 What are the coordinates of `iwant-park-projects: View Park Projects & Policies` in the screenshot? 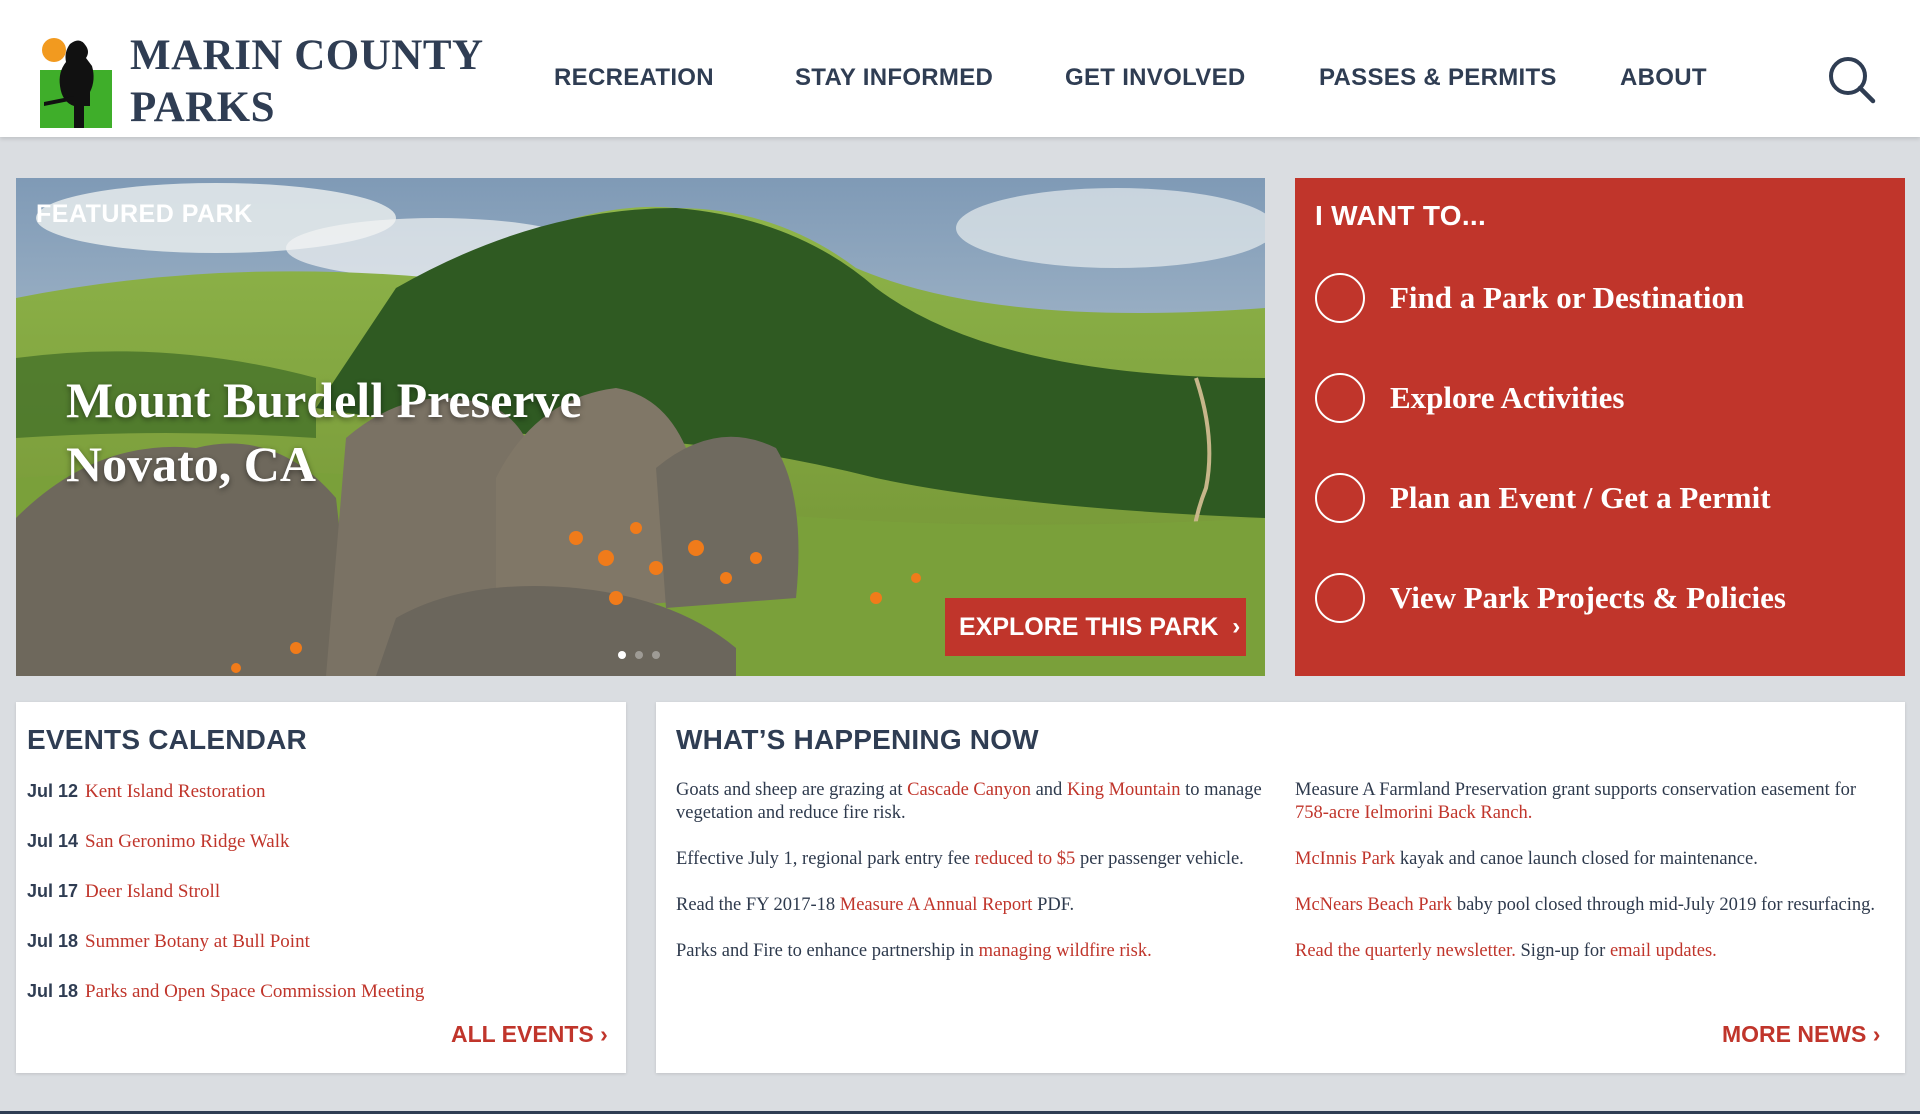 It's located at (1550, 598).